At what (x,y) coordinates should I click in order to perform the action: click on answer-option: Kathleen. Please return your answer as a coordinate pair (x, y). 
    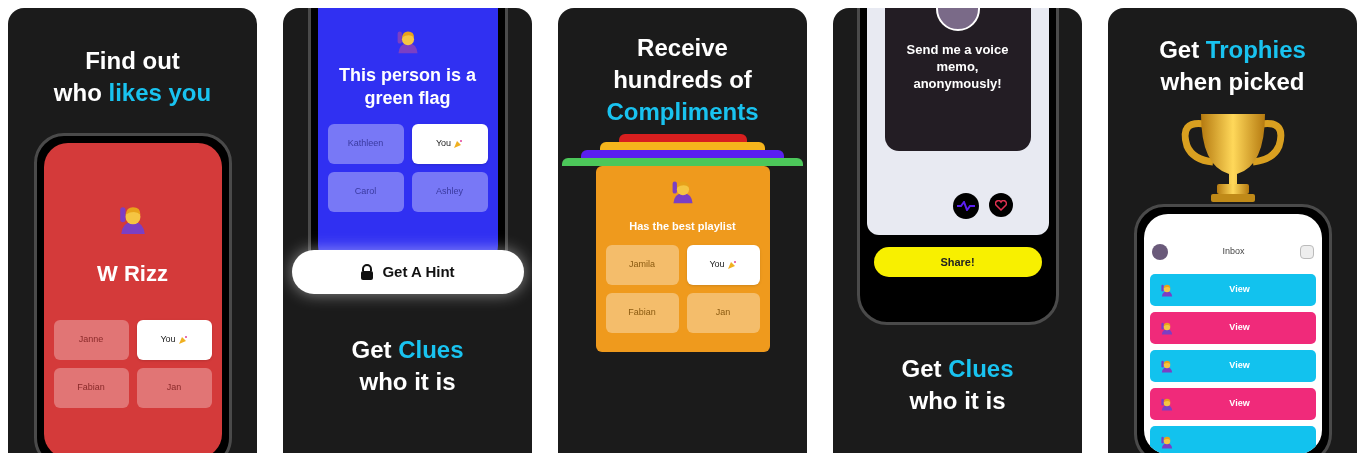
    Looking at the image, I should click on (365, 144).